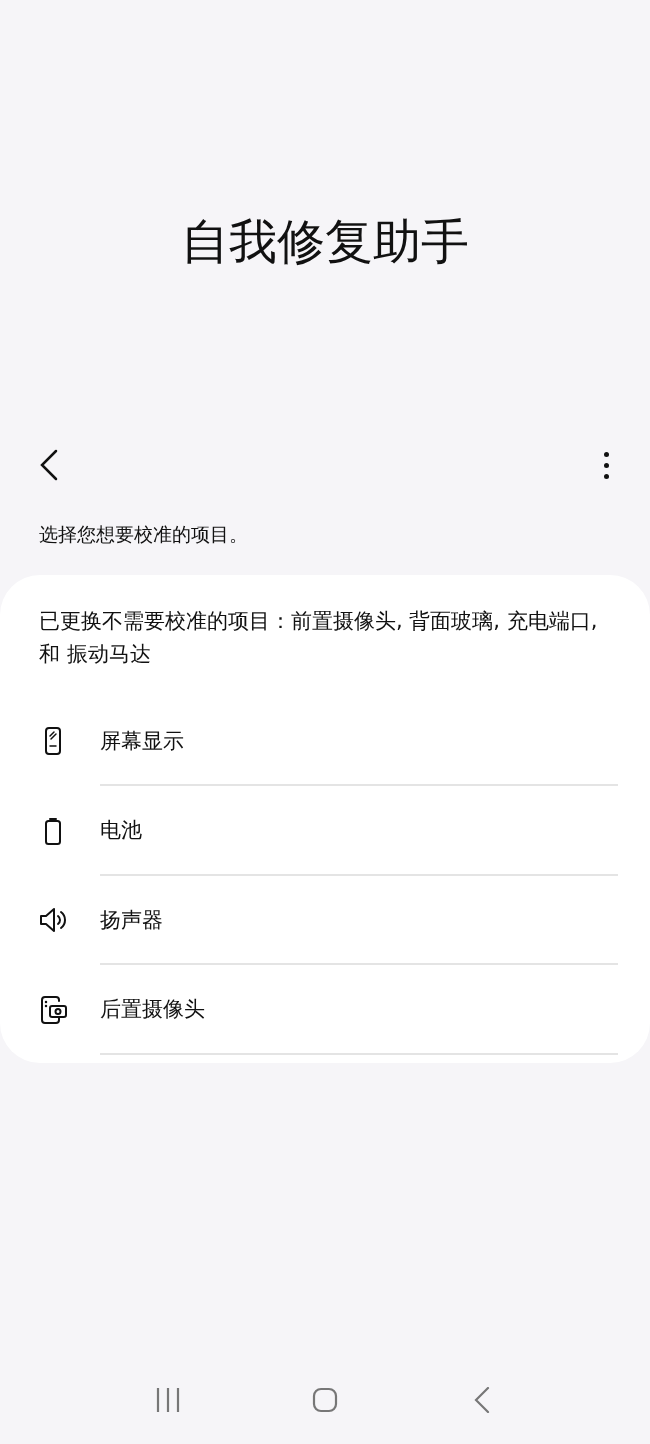 This screenshot has width=650, height=1444. Describe the element at coordinates (142, 741) in the screenshot. I see `item-label: 屏幕显示` at that location.